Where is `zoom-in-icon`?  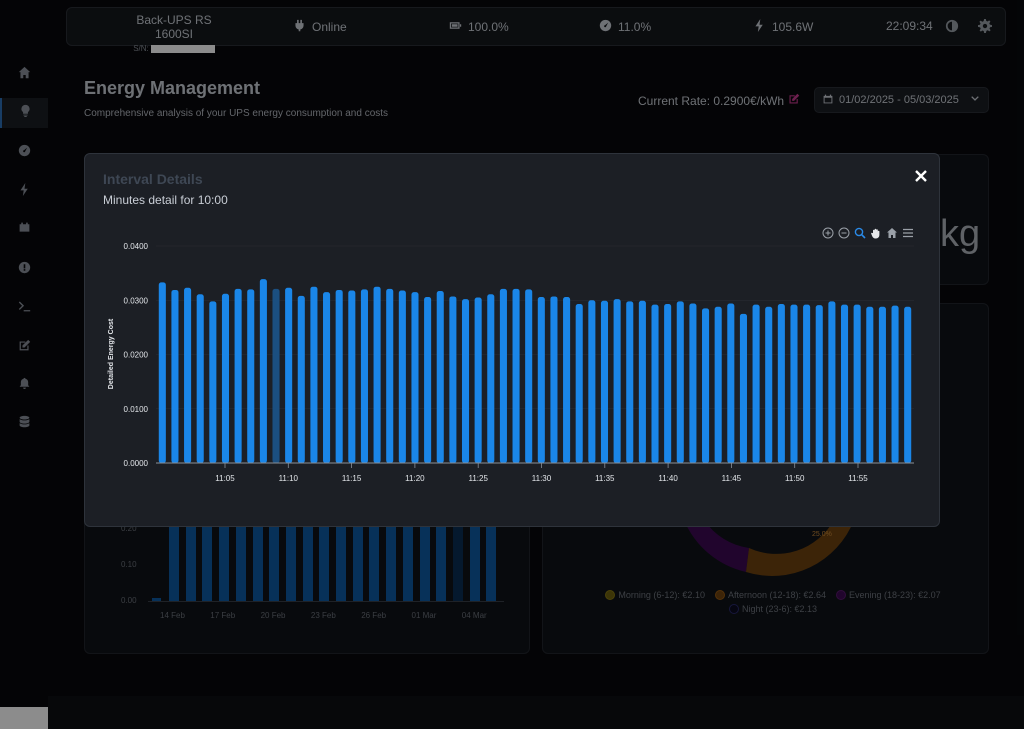
zoom-in-icon is located at coordinates (828, 232).